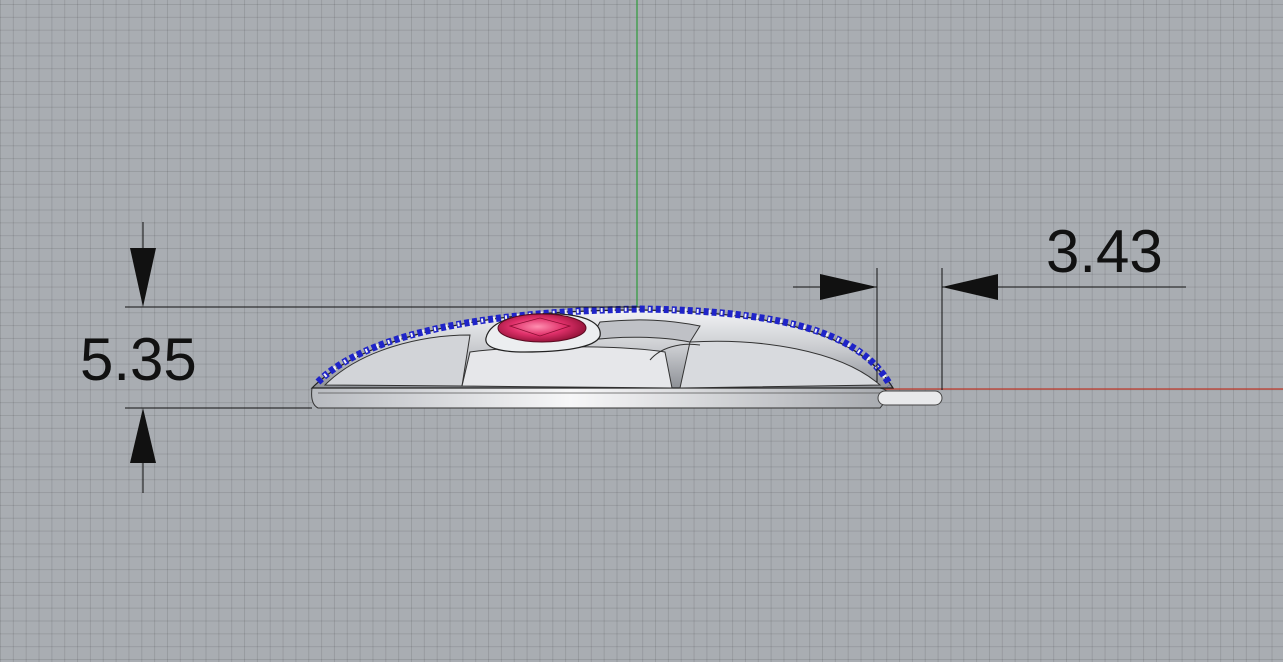 The width and height of the screenshot is (1283, 662). I want to click on jewelry-model, so click(626, 357).